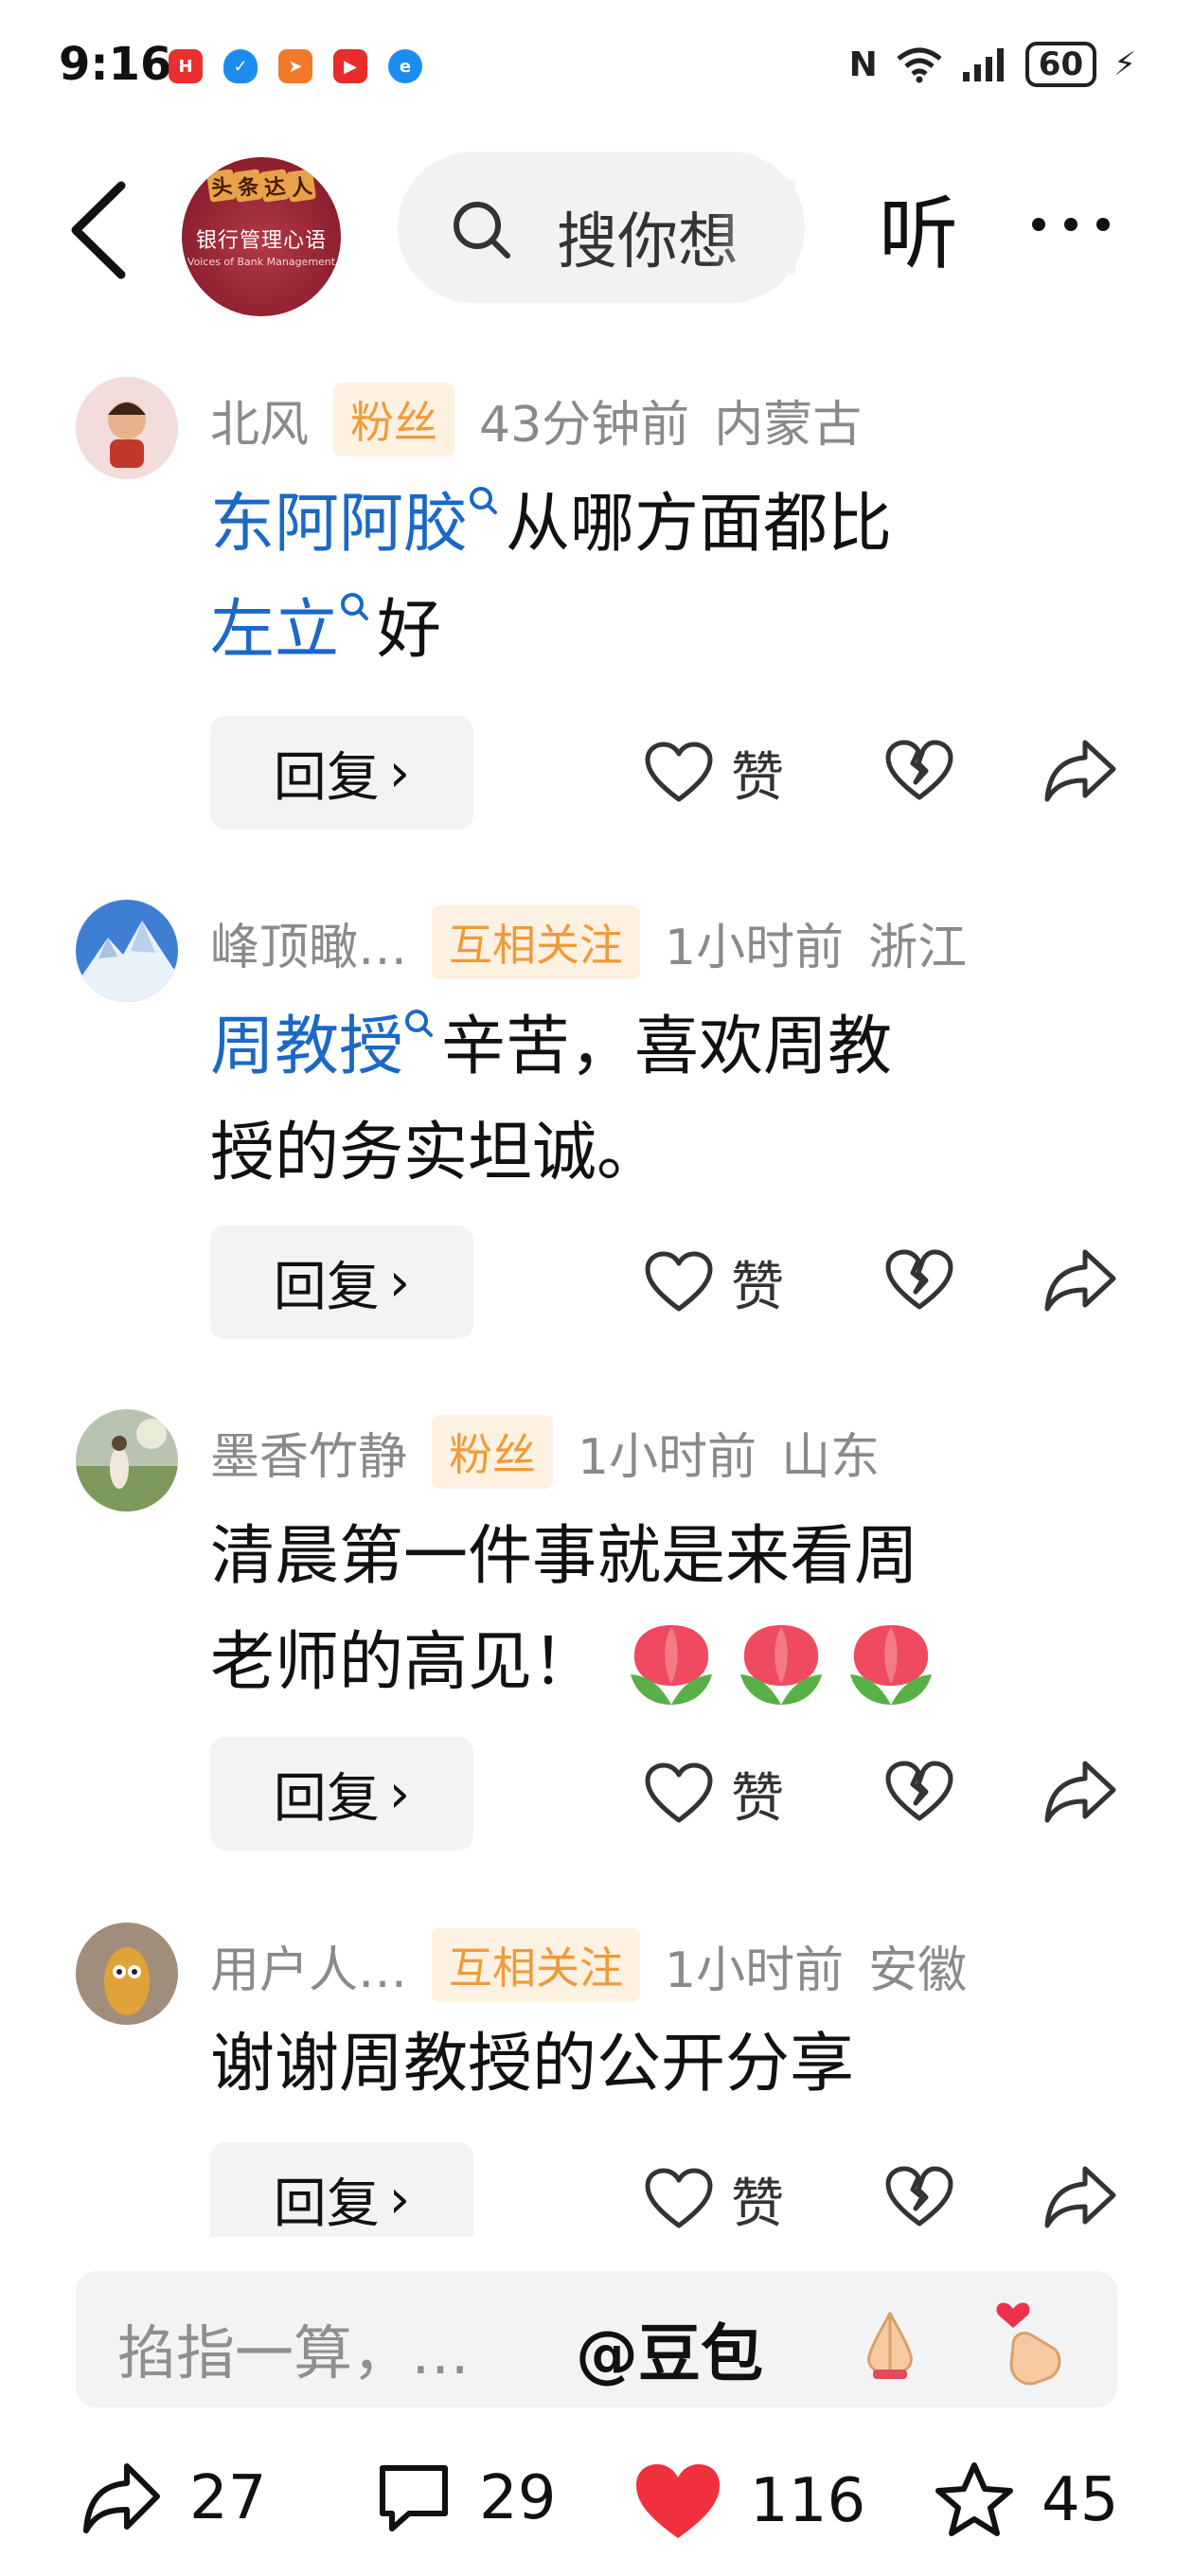 The image size is (1193, 2576). I want to click on tulip-emoji-group, so click(781, 1663).